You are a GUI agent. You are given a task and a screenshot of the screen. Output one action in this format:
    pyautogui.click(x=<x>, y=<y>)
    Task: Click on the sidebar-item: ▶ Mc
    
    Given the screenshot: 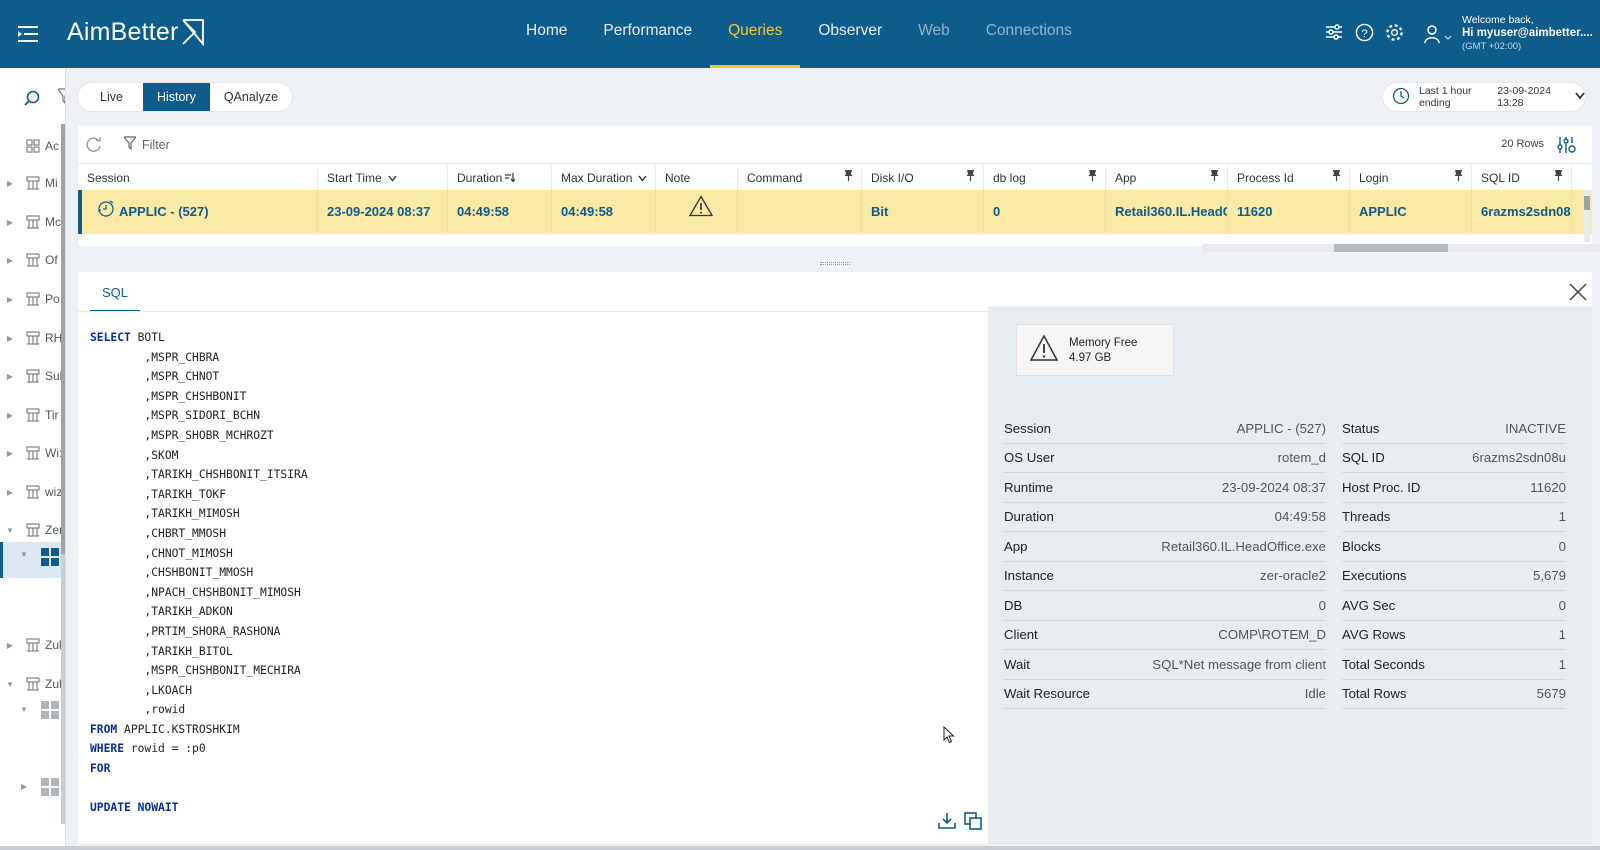 What is the action you would take?
    pyautogui.click(x=32, y=222)
    